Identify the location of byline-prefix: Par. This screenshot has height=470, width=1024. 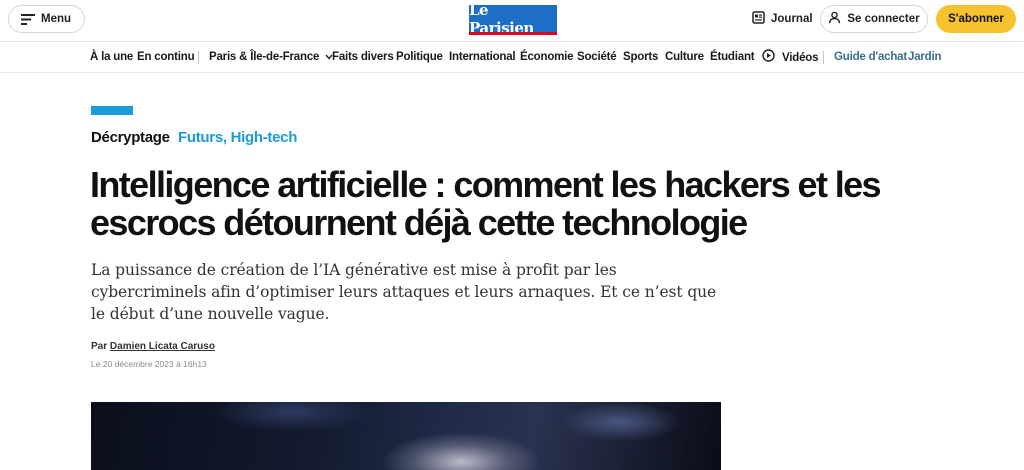
(99, 346).